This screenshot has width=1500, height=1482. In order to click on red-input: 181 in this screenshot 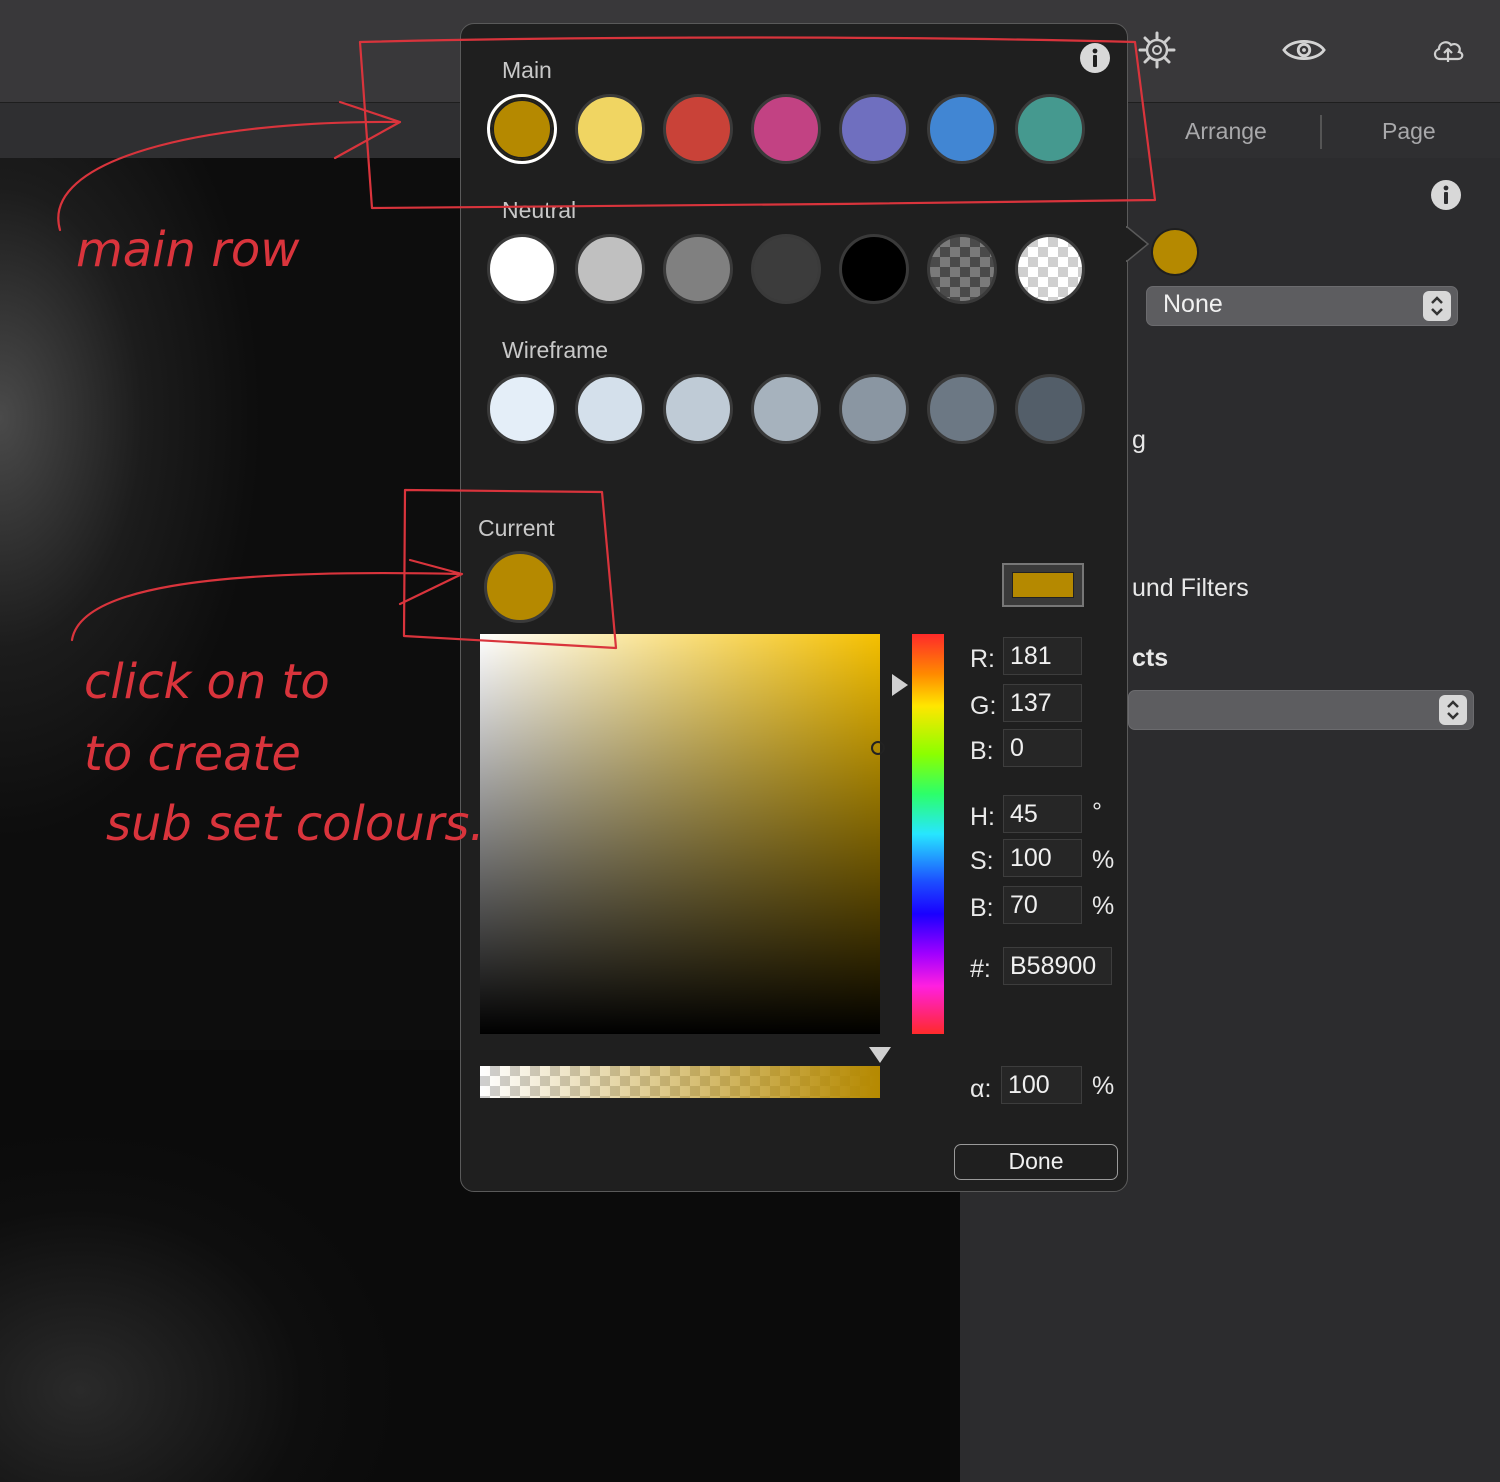, I will do `click(1042, 656)`.